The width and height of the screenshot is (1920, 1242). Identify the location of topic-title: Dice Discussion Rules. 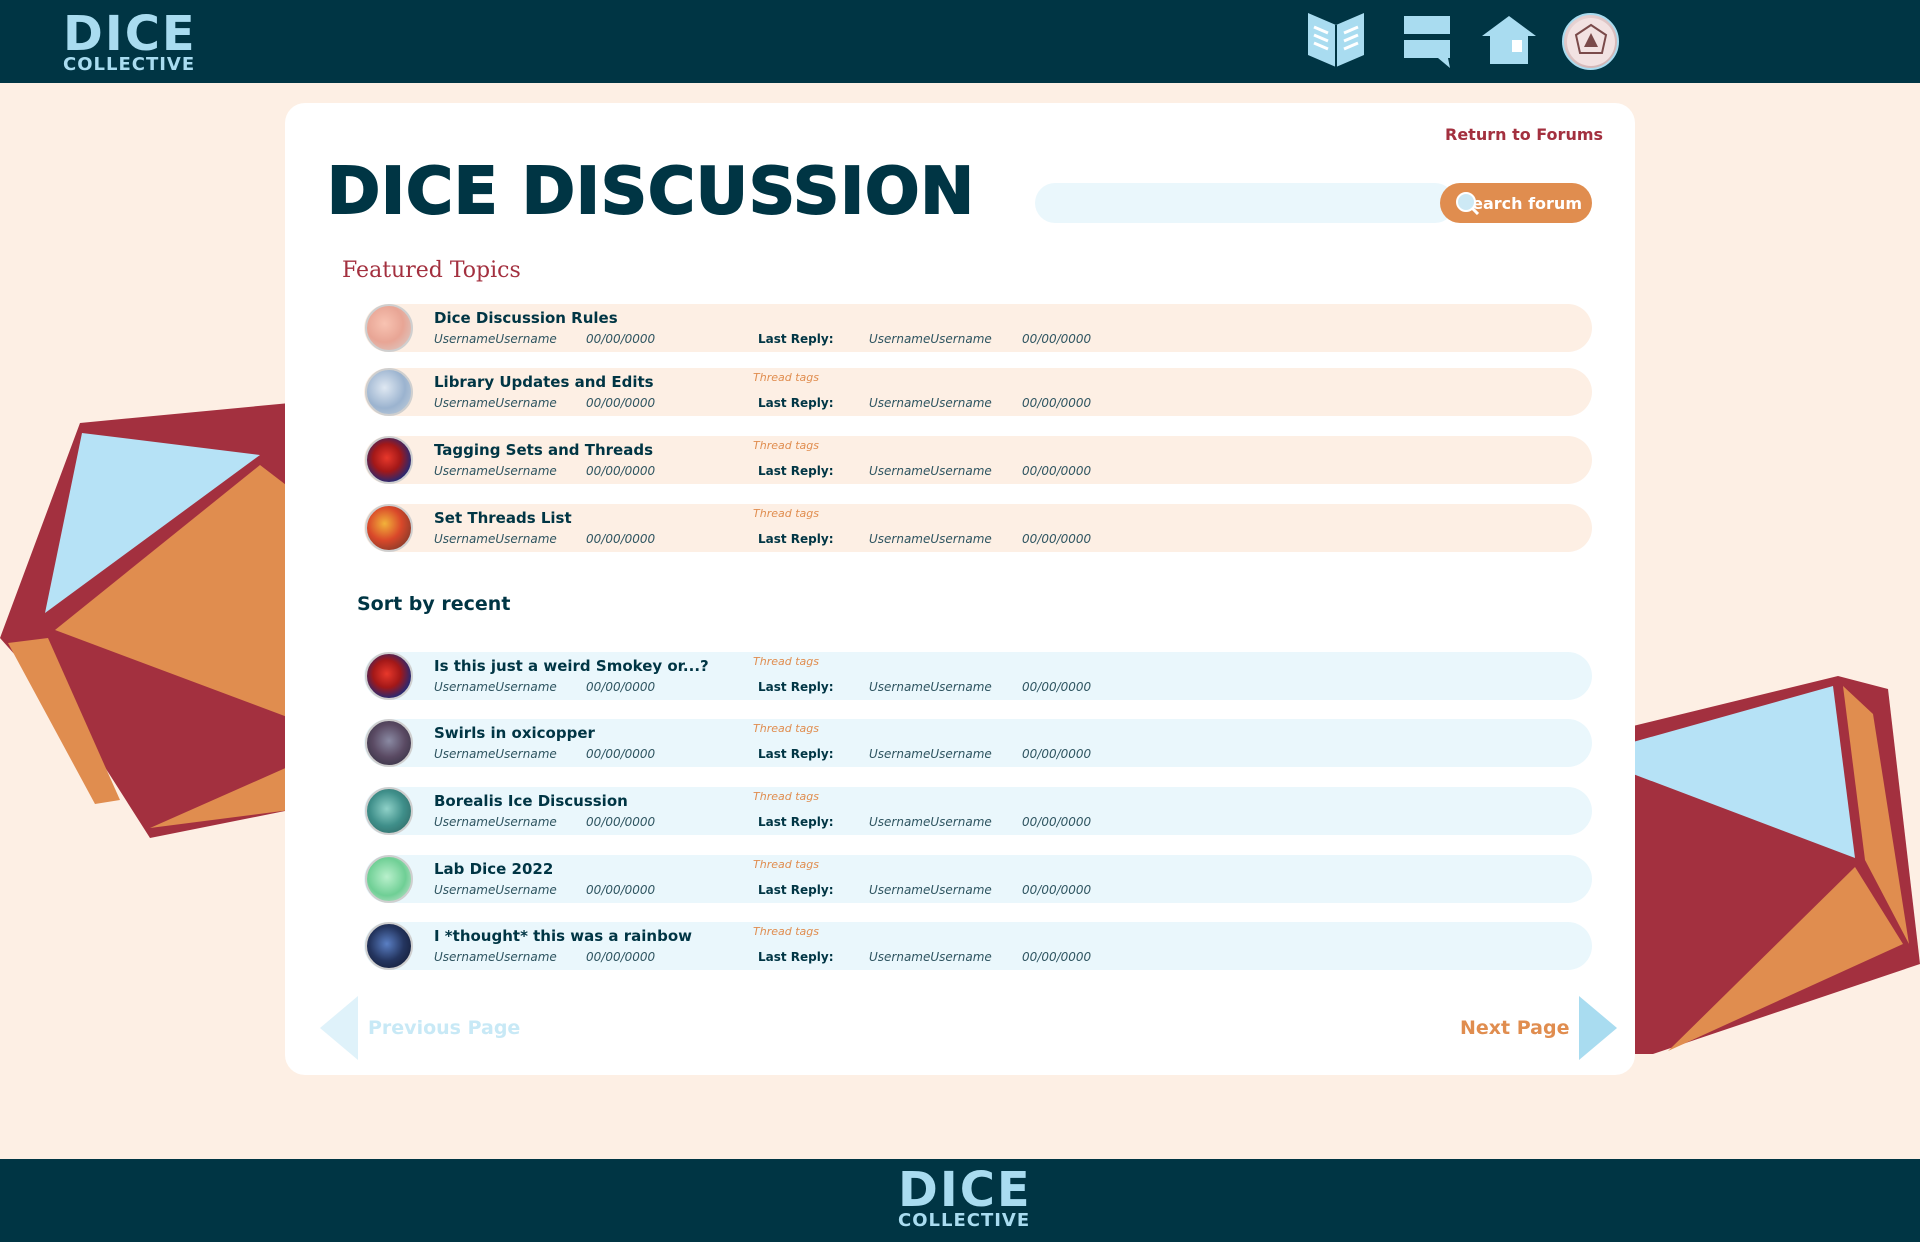
(526, 318).